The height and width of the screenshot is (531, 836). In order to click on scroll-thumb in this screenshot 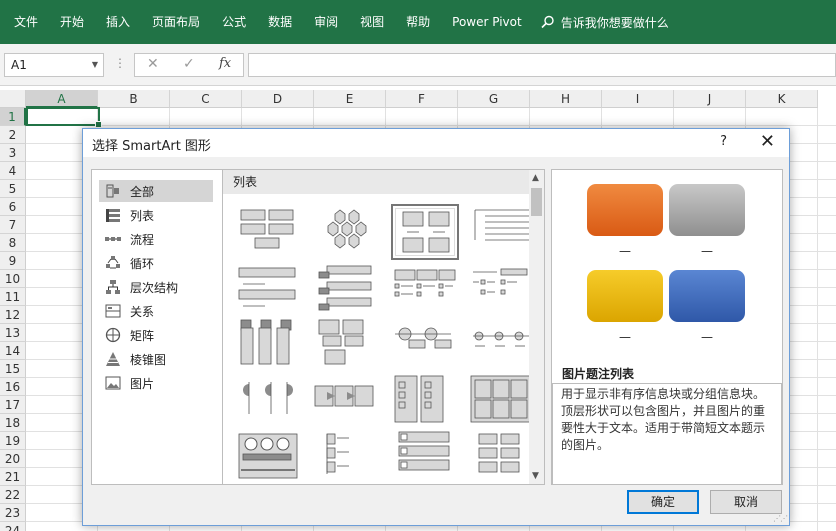, I will do `click(536, 202)`.